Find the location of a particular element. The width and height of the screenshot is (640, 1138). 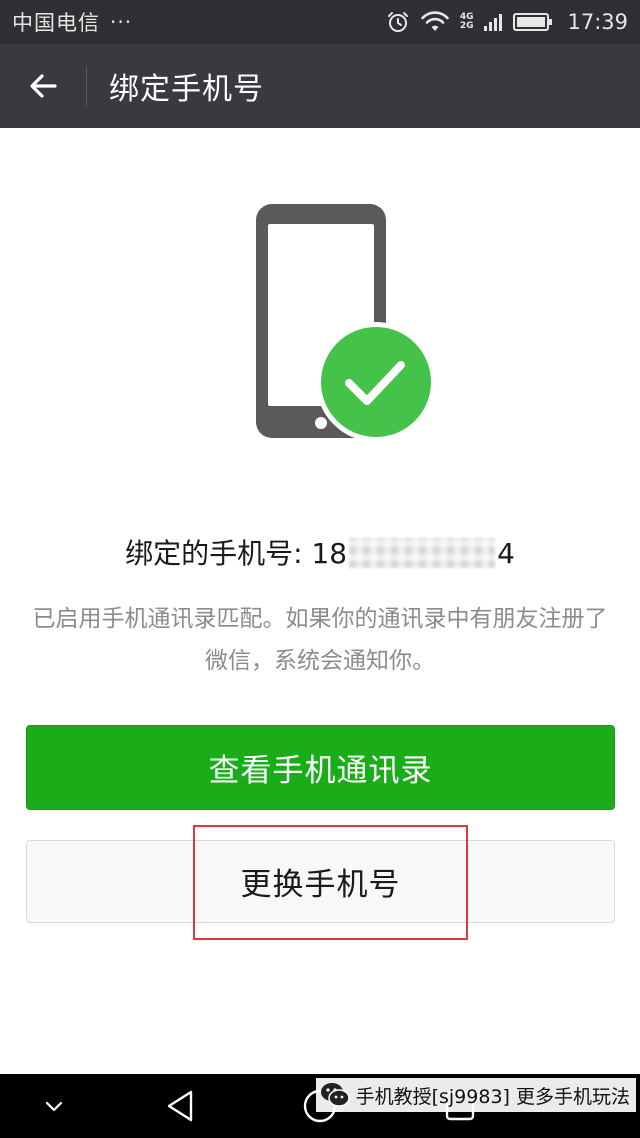

arrow-left-icon is located at coordinates (43, 86).